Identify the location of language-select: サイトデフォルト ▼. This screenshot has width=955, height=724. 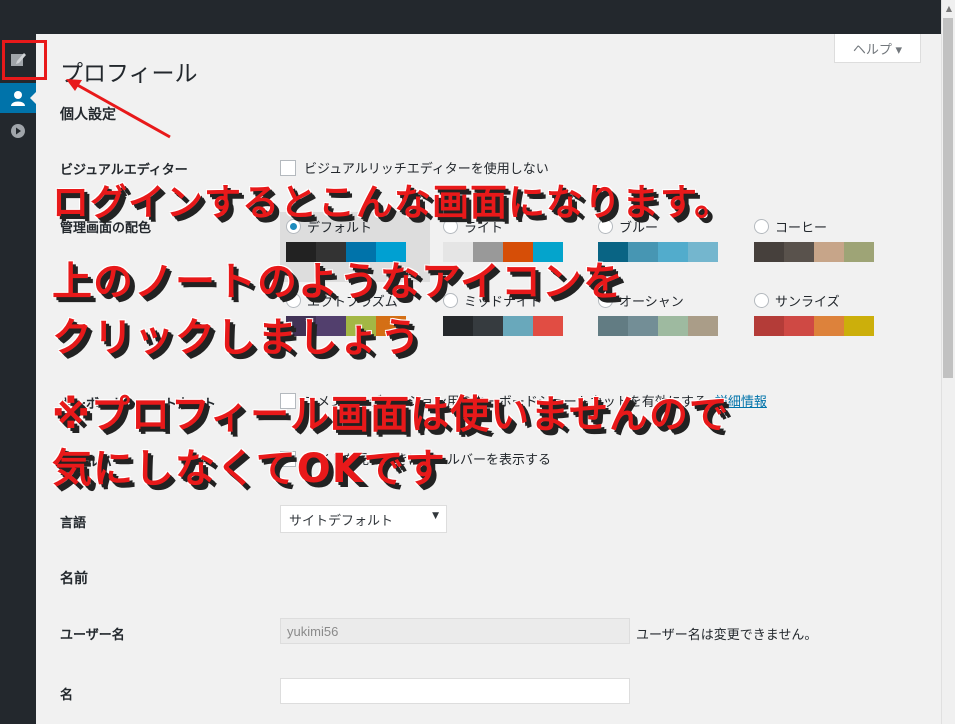
(363, 519).